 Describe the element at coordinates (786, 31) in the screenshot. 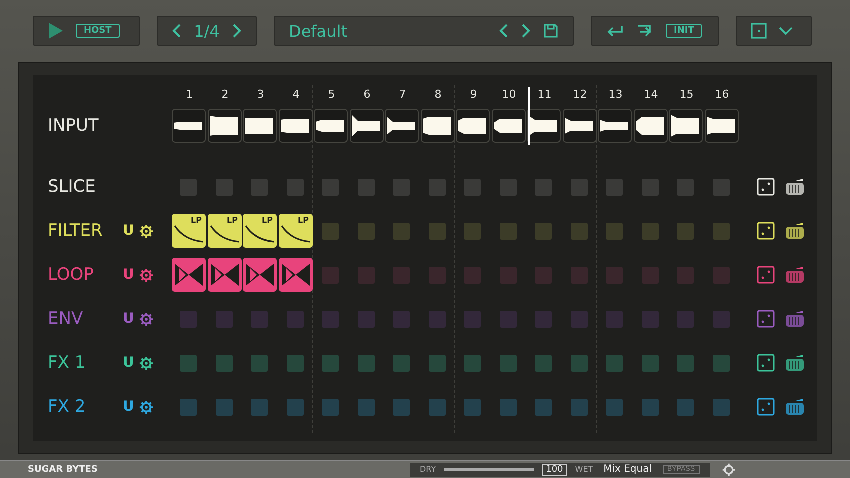

I see `chevron-down-icon` at that location.